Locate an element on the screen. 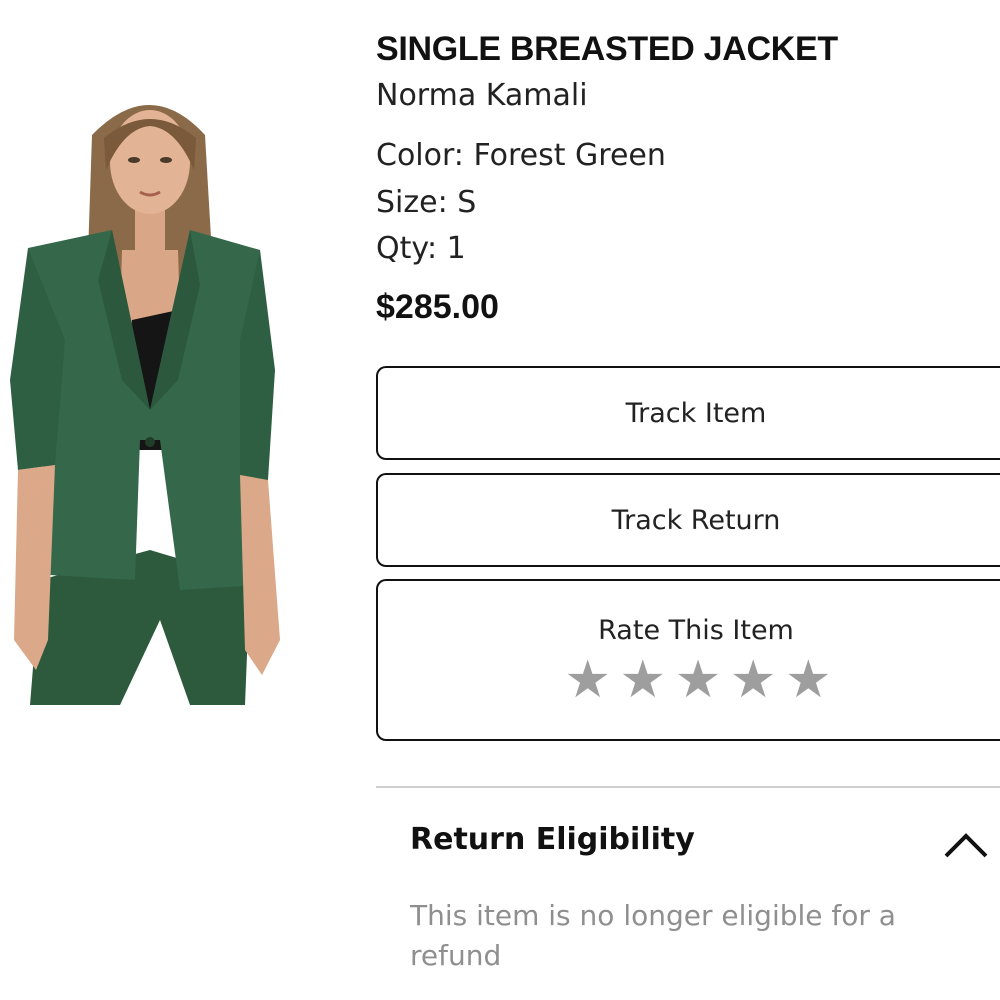  product-price: $285.00 is located at coordinates (437, 307).